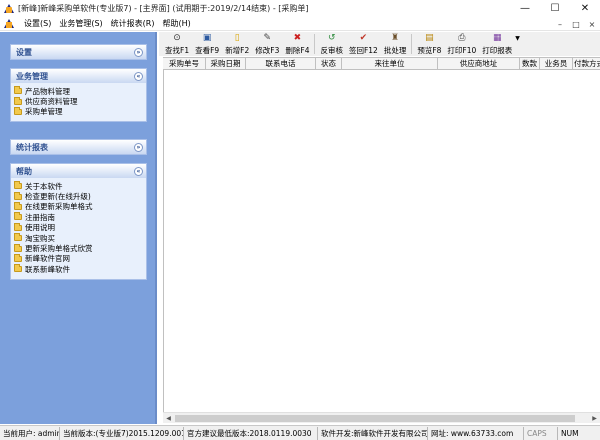 The height and width of the screenshot is (440, 600). I want to click on panel-header-reports: 统计报表 », so click(78, 147).